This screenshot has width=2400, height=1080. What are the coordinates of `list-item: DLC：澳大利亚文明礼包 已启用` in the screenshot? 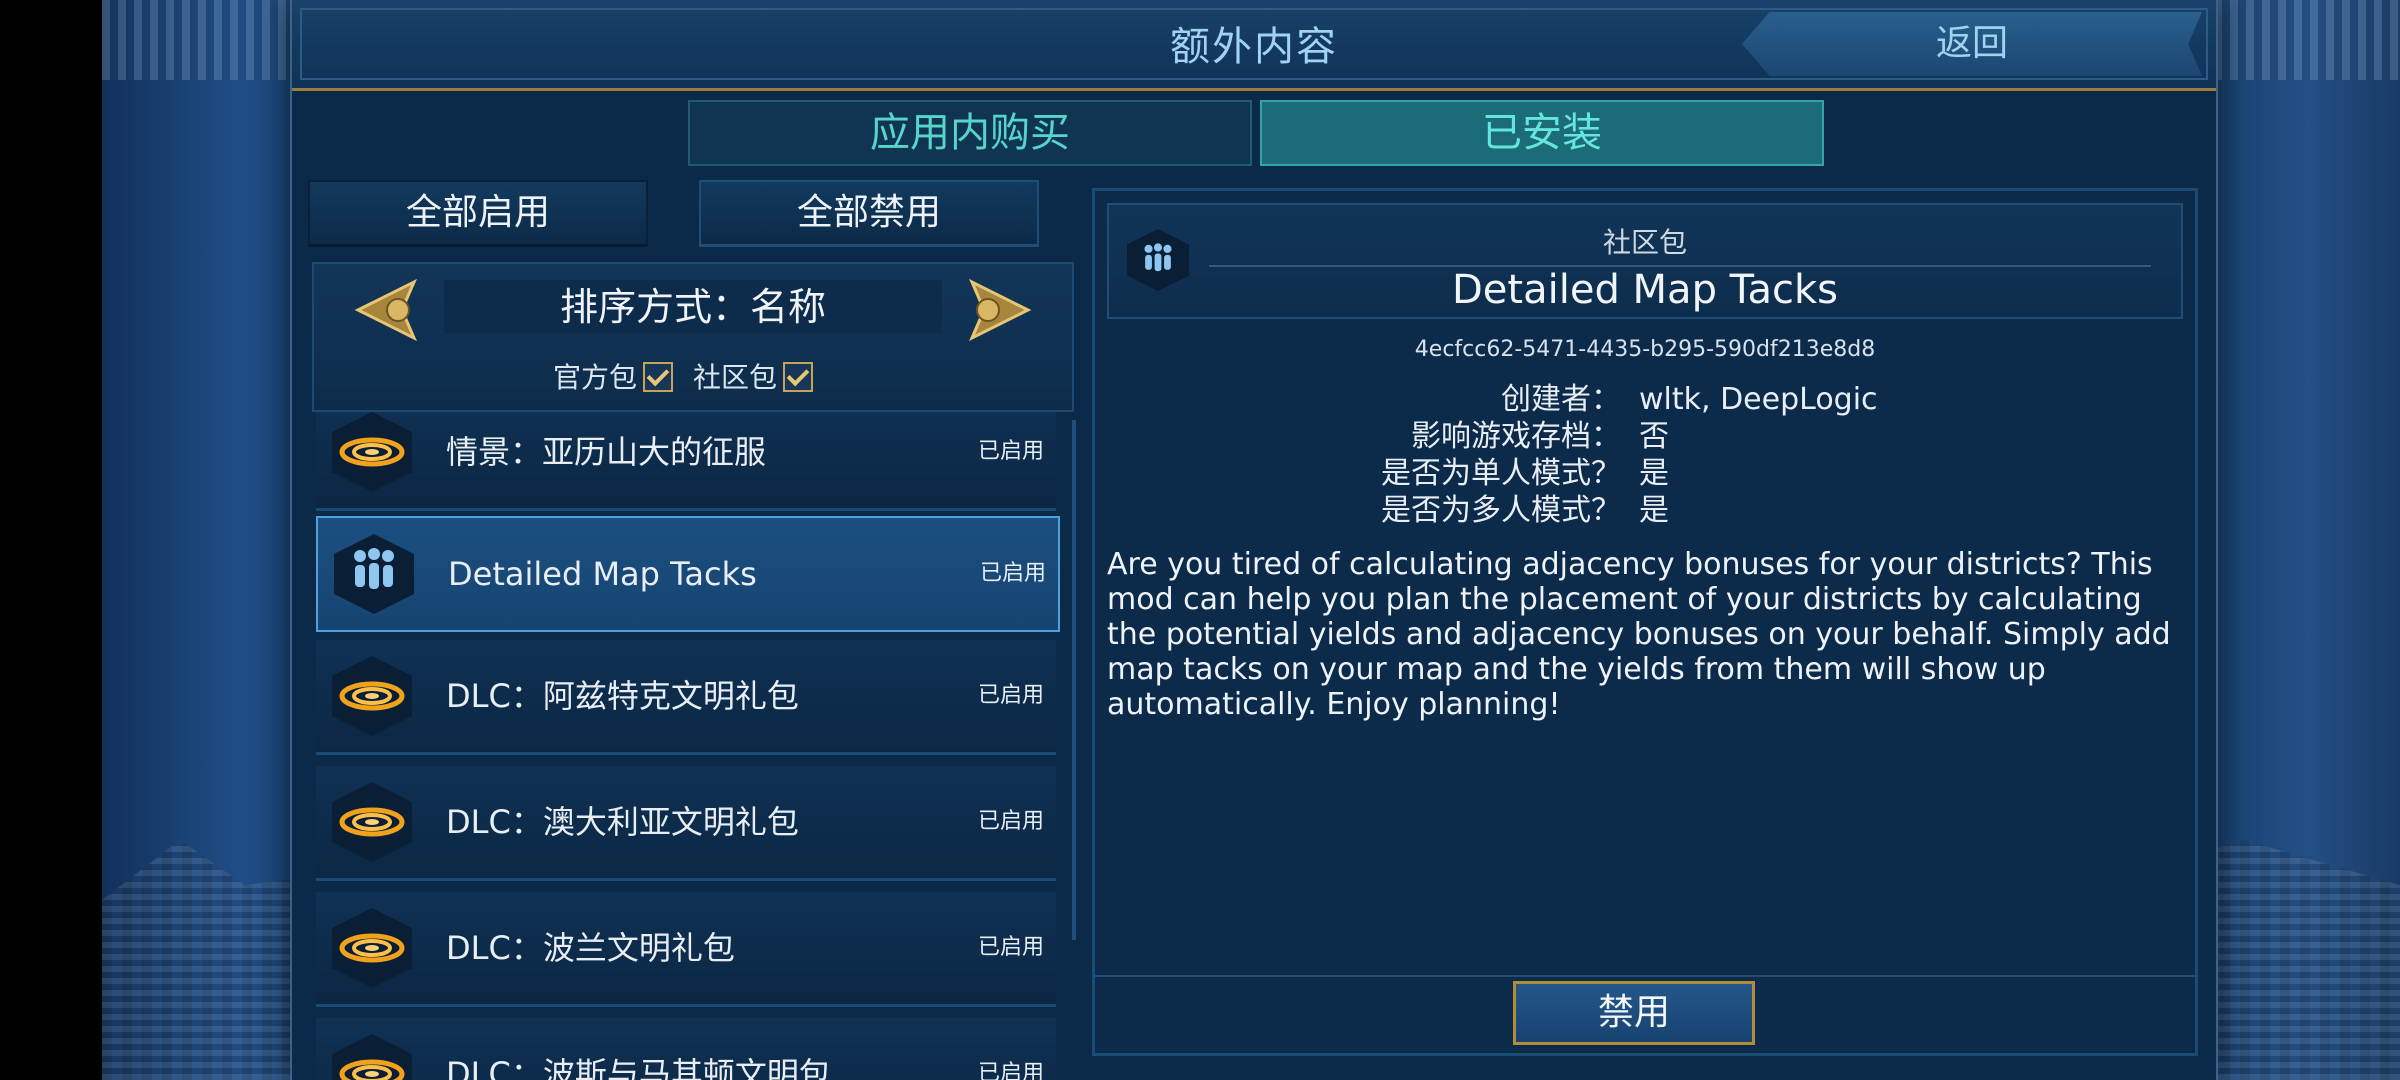 It's located at (686, 823).